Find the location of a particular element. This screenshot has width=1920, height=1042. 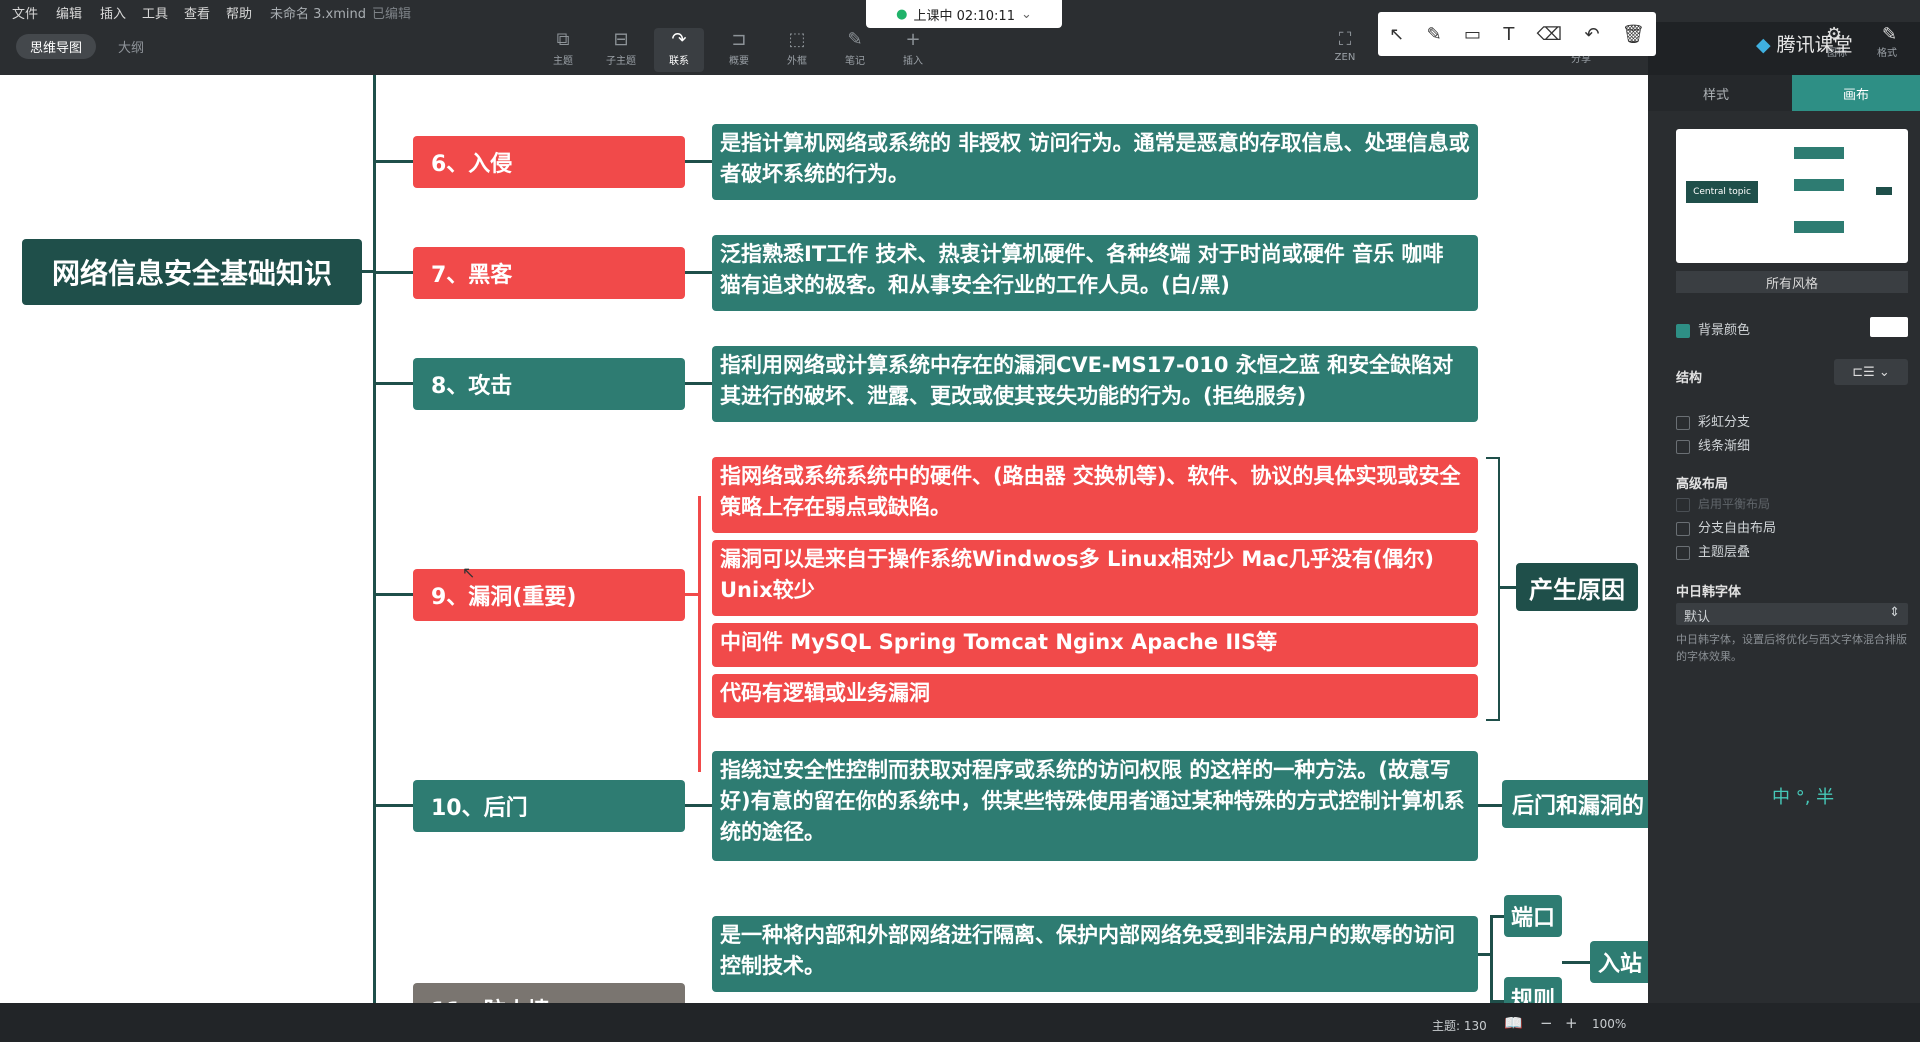

format-button: 格式 is located at coordinates (1887, 58).